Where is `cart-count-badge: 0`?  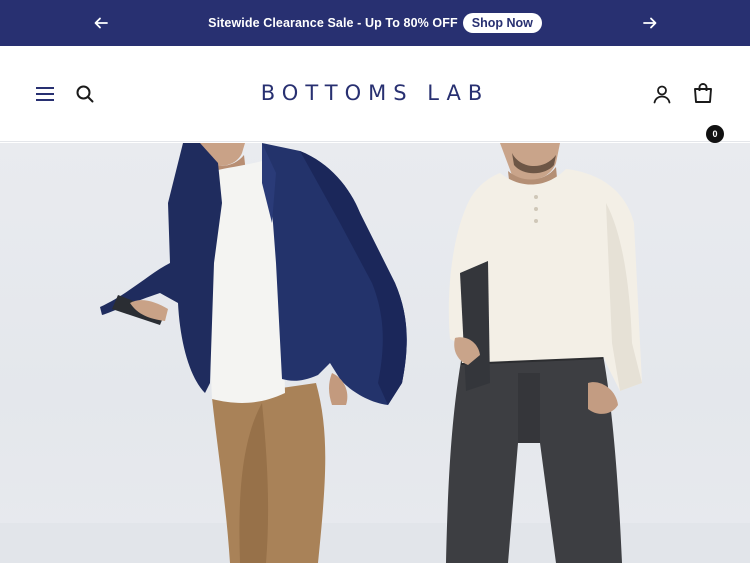 cart-count-badge: 0 is located at coordinates (715, 134).